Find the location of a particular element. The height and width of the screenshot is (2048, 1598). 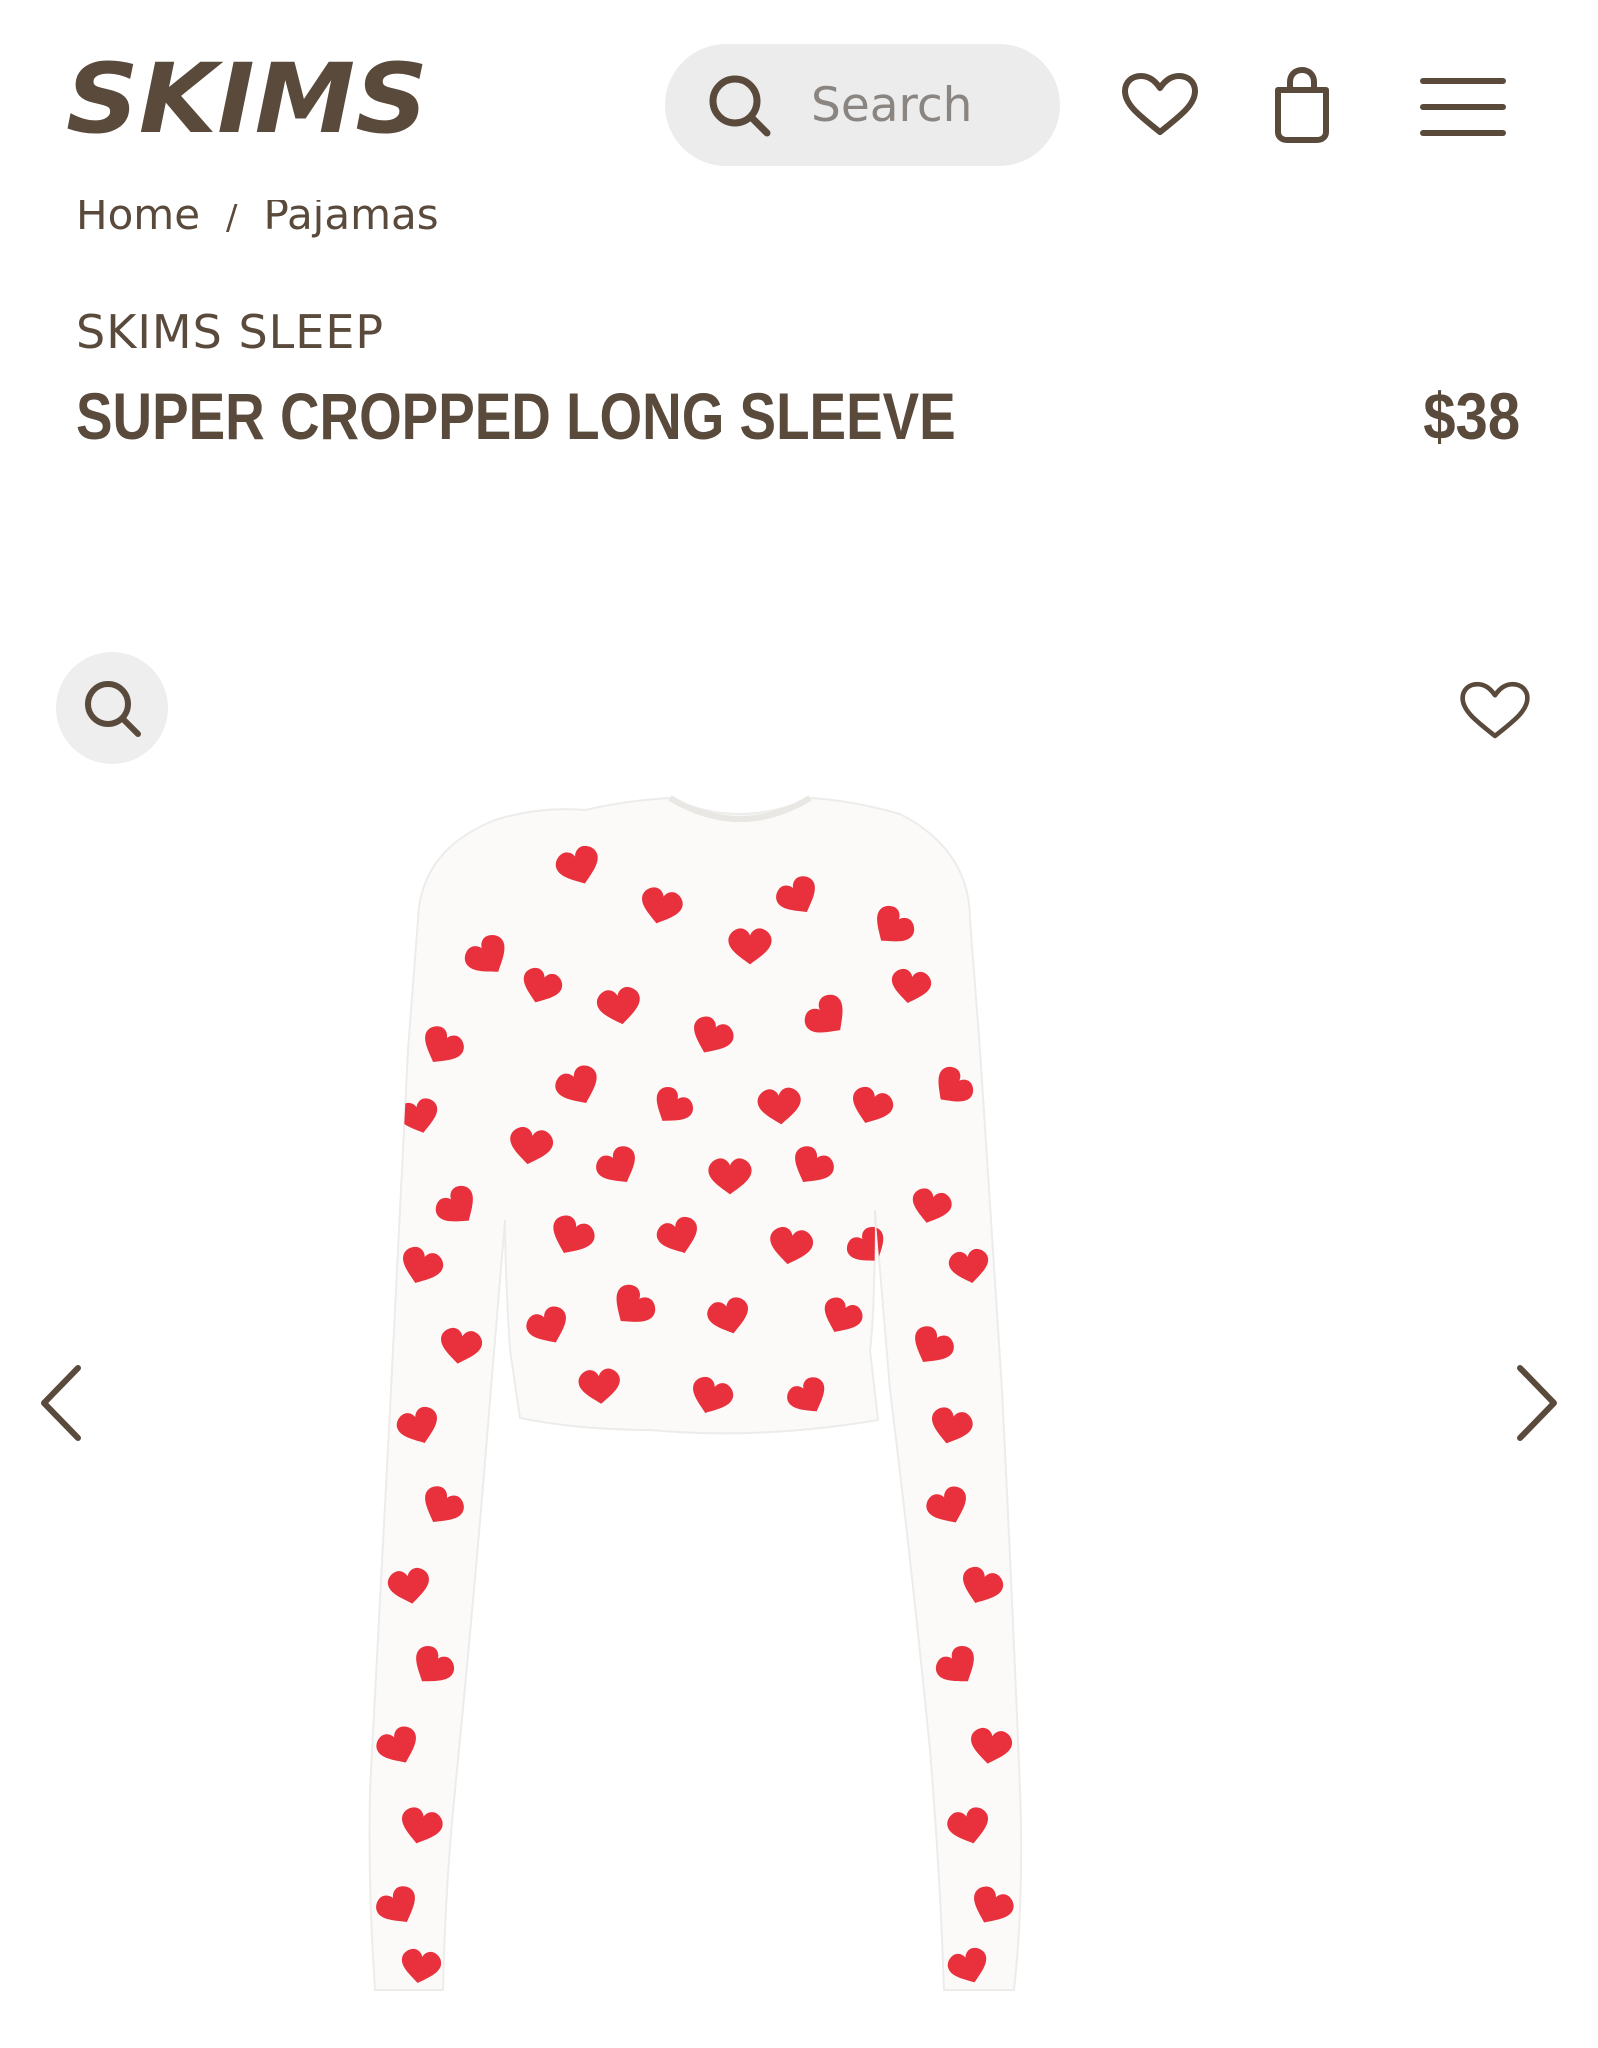

chevron-left-icon is located at coordinates (61, 1403).